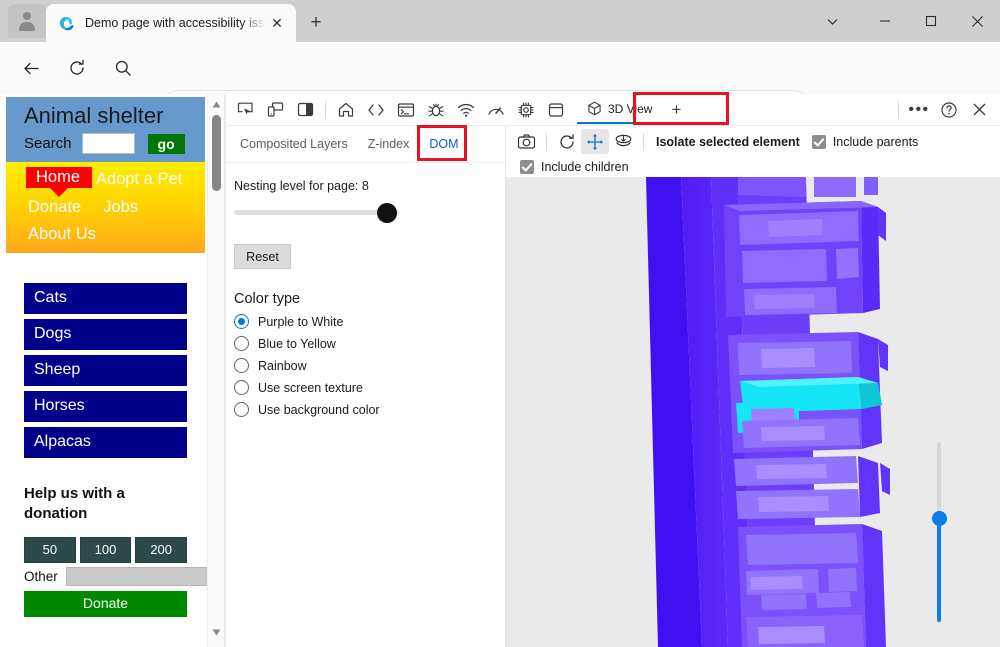  Describe the element at coordinates (567, 141) in the screenshot. I see `reset-view-icon` at that location.